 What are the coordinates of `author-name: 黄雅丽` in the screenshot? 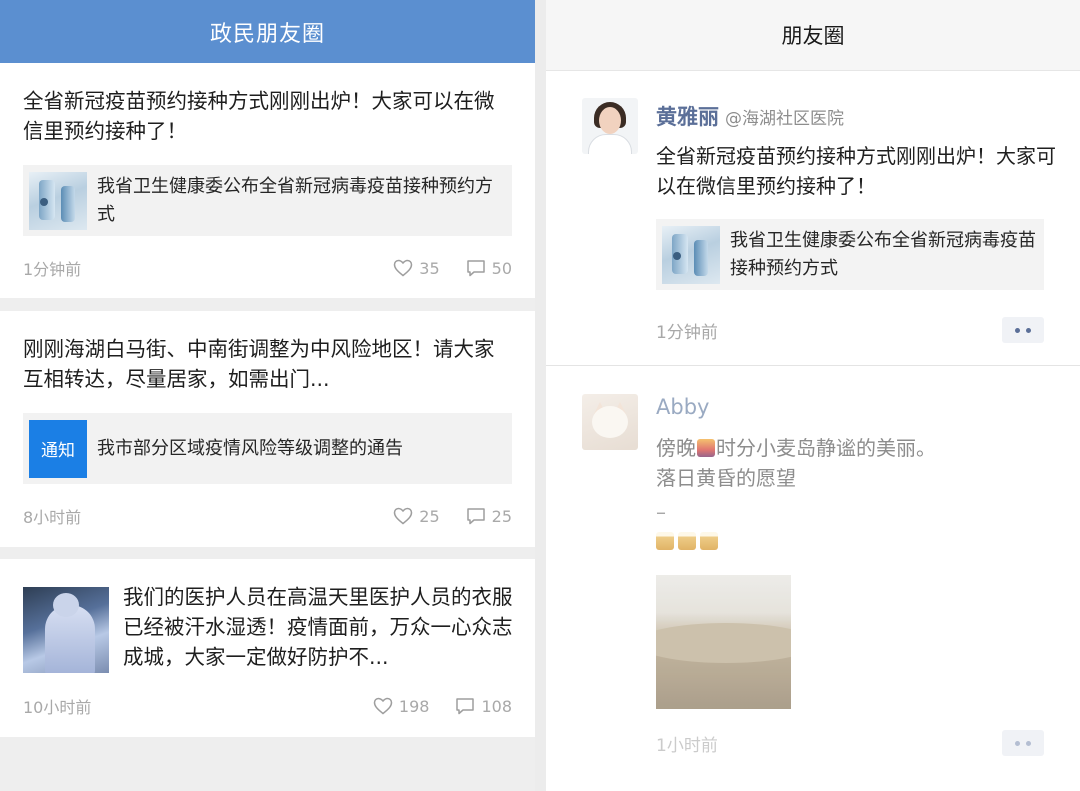 It's located at (687, 117).